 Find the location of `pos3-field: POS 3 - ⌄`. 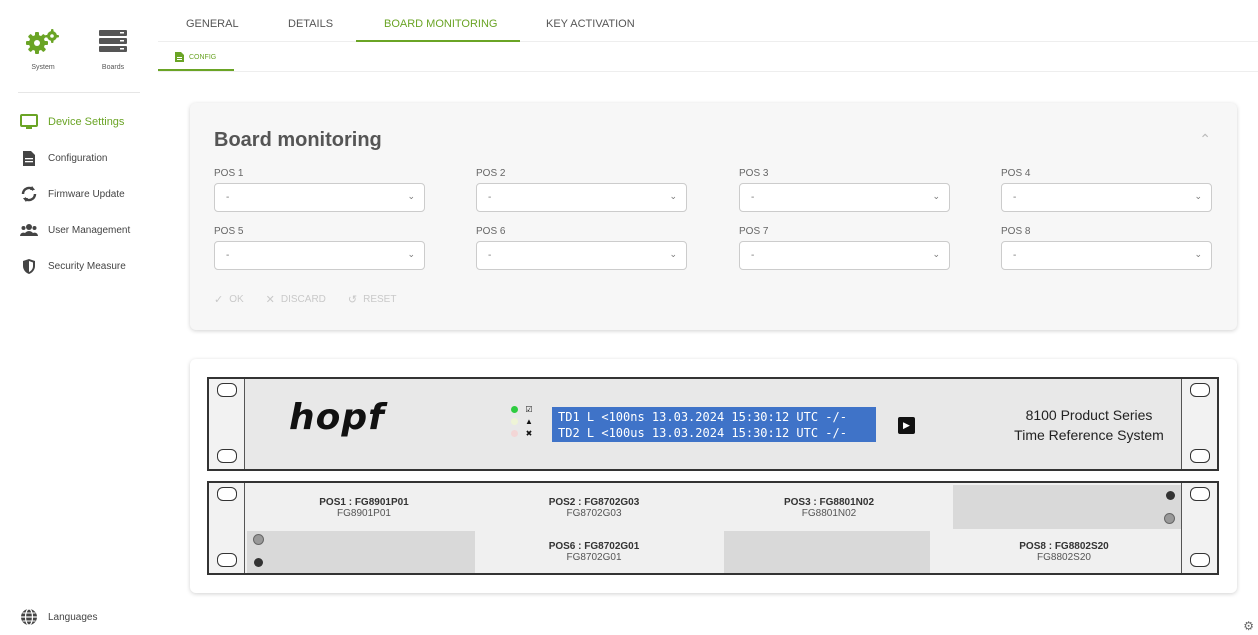

pos3-field: POS 3 - ⌄ is located at coordinates (844, 190).